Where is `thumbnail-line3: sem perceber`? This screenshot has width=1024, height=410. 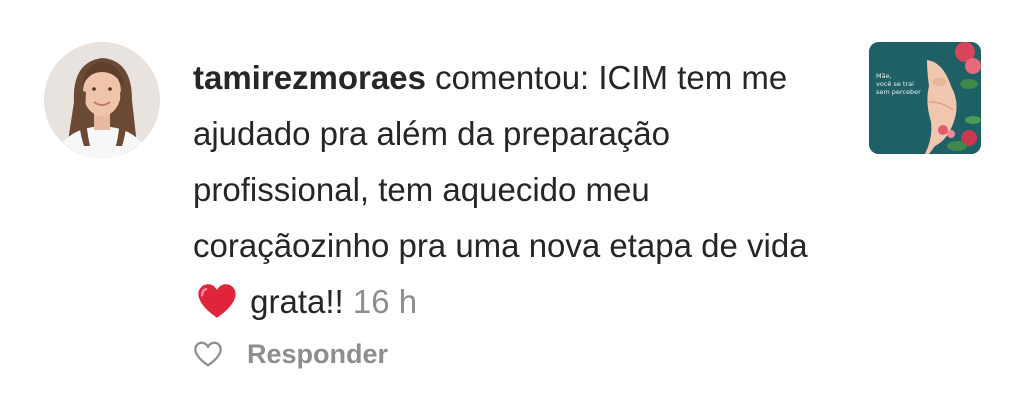 thumbnail-line3: sem perceber is located at coordinates (898, 92).